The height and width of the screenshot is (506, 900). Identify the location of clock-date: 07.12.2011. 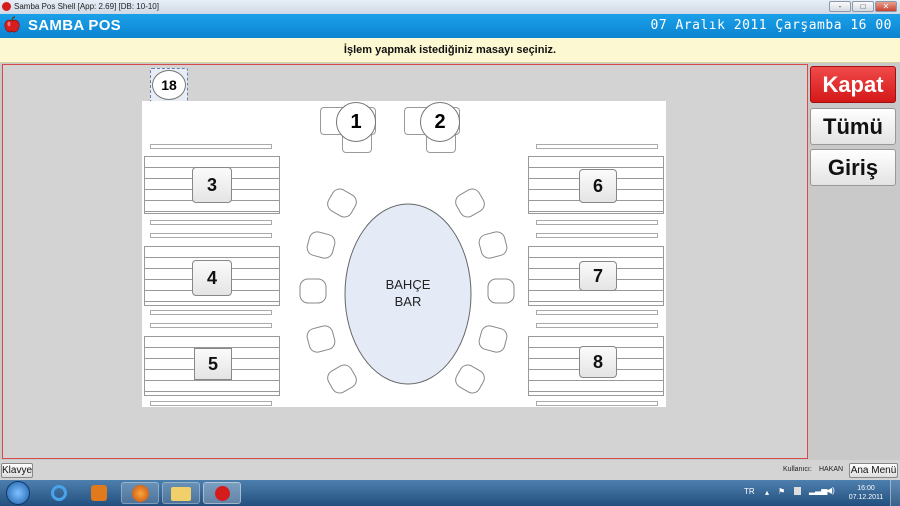
(866, 497).